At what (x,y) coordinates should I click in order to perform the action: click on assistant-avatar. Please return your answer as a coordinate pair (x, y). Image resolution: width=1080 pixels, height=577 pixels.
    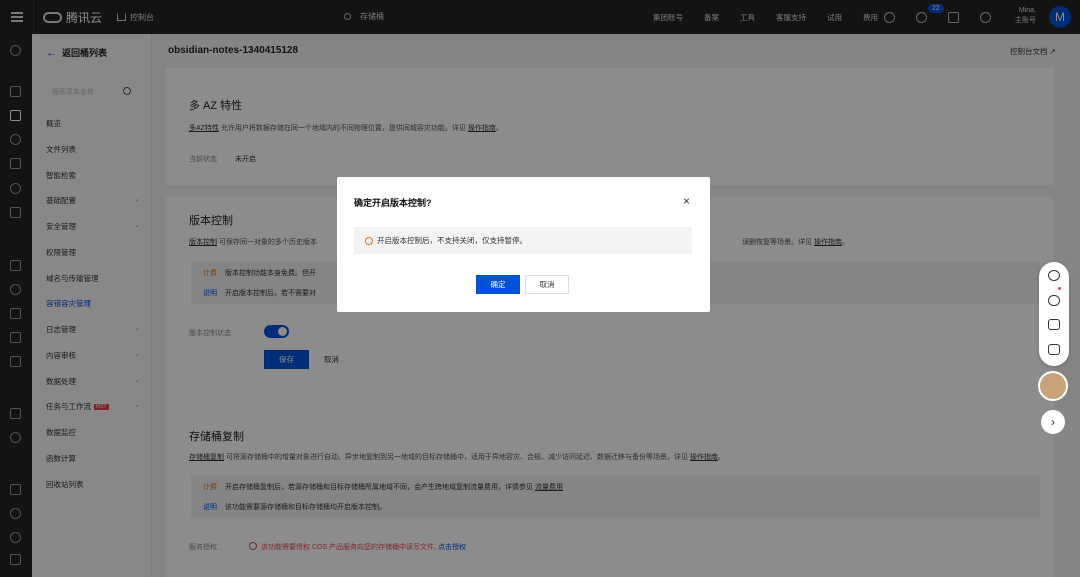
    Looking at the image, I should click on (1053, 386).